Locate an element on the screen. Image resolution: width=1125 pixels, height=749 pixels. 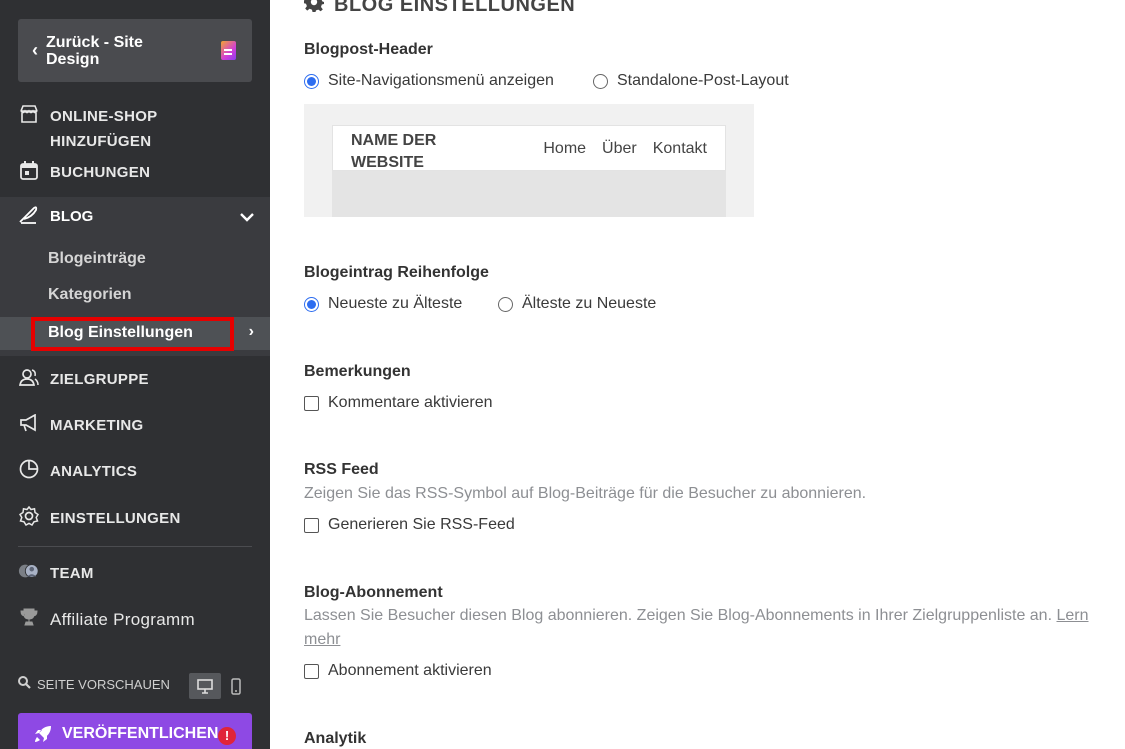
preview-nav-item: Home is located at coordinates (565, 148).